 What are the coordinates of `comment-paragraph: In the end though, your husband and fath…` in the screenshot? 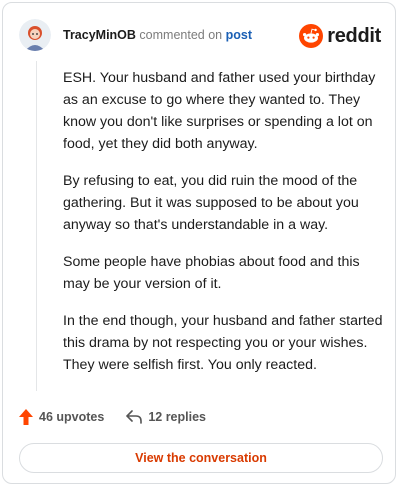 It's located at (223, 343).